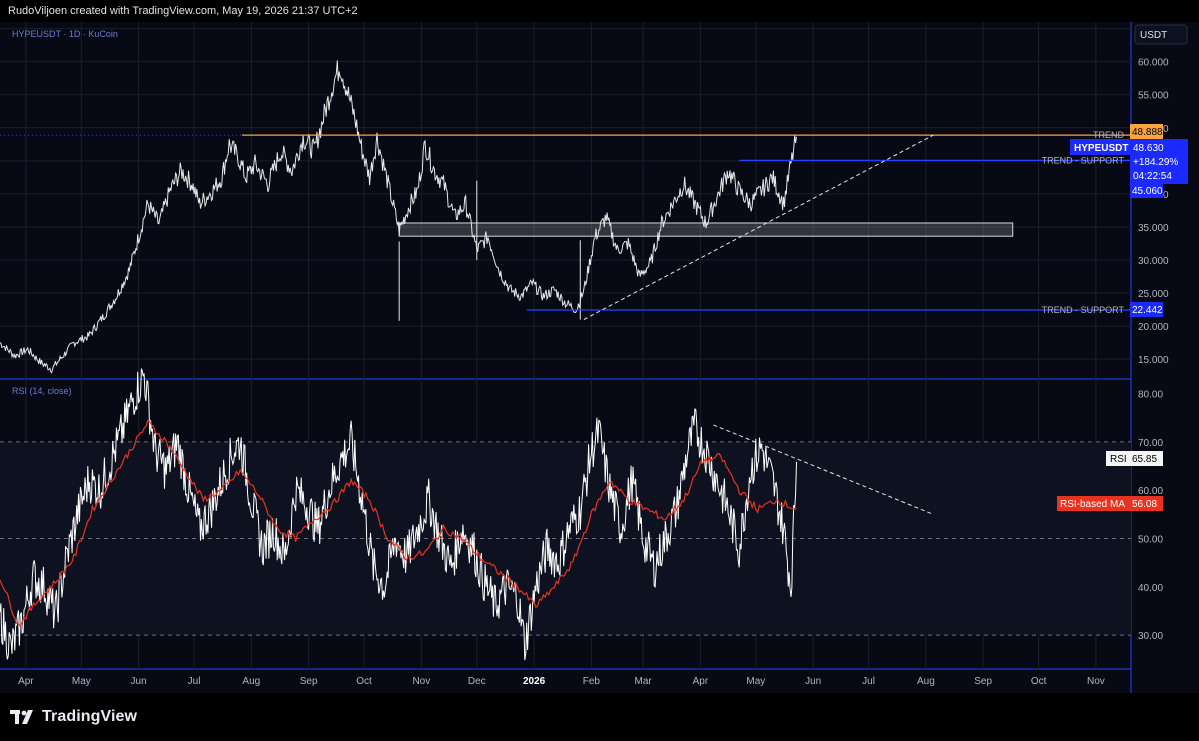  What do you see at coordinates (1153, 327) in the screenshot?
I see `price-tick-label: 20.000` at bounding box center [1153, 327].